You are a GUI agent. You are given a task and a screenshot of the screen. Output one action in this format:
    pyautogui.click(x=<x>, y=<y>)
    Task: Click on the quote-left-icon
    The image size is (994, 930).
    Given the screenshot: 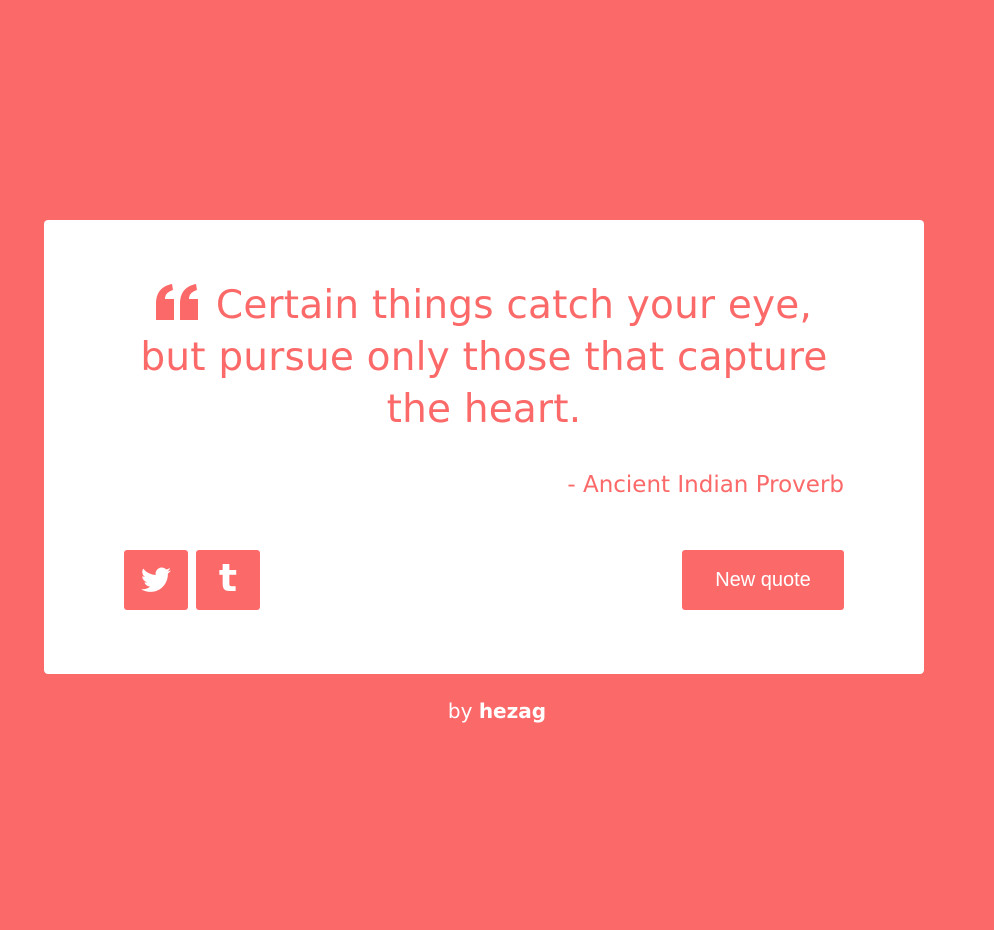 What is the action you would take?
    pyautogui.click(x=176, y=302)
    